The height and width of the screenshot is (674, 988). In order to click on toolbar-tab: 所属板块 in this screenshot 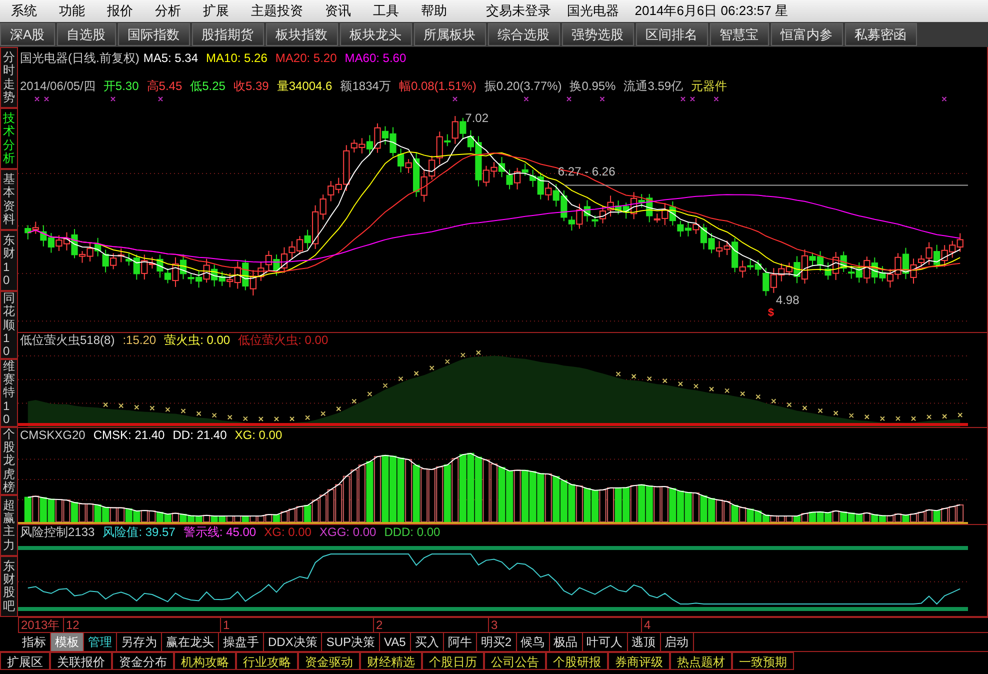, I will do `click(450, 34)`.